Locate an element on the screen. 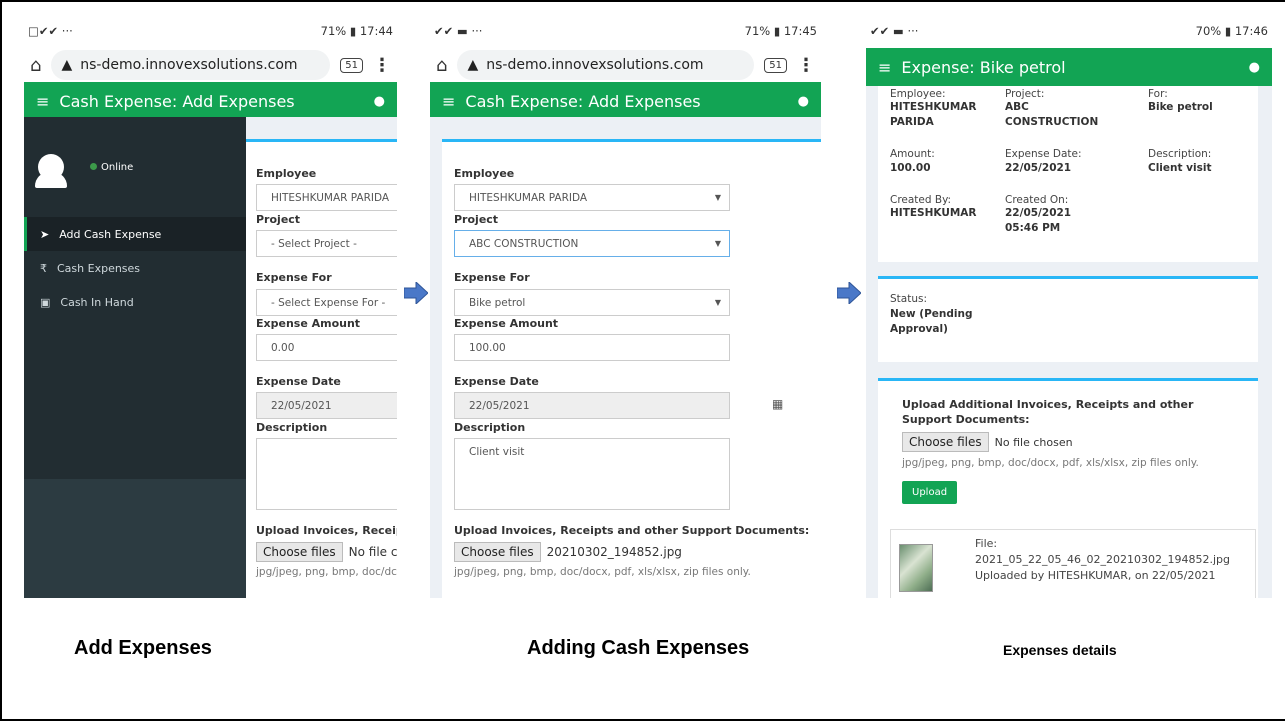 The height and width of the screenshot is (721, 1285). sidebar-item-cash-in-hand: ▣ Cash In Hand is located at coordinates (135, 302).